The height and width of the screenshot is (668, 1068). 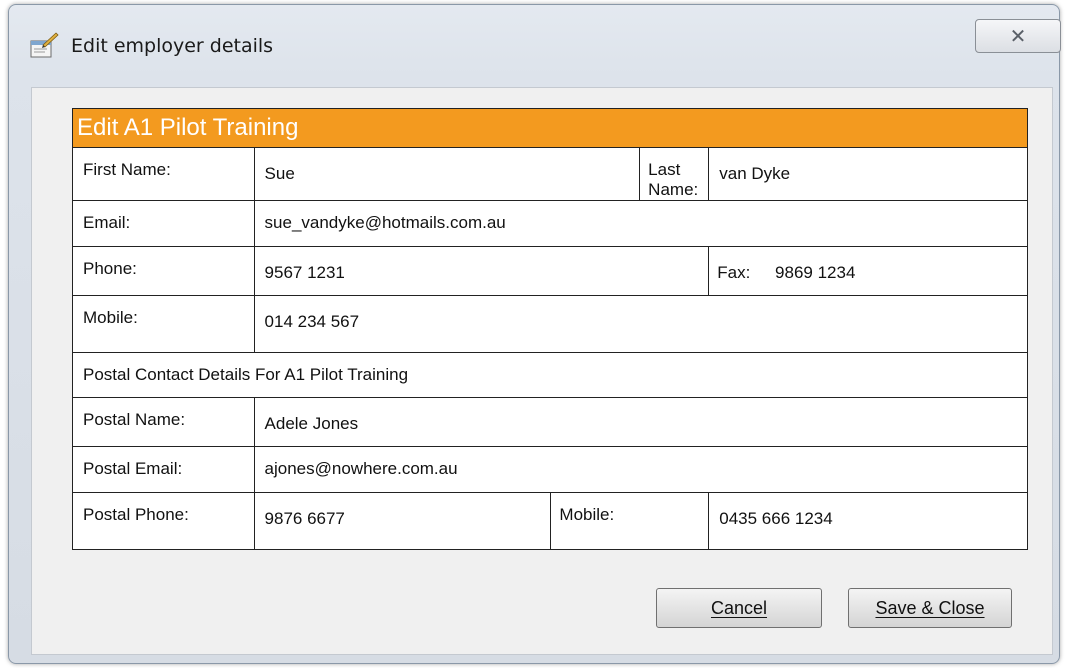 I want to click on fax-field: 9869 1234, so click(x=815, y=271).